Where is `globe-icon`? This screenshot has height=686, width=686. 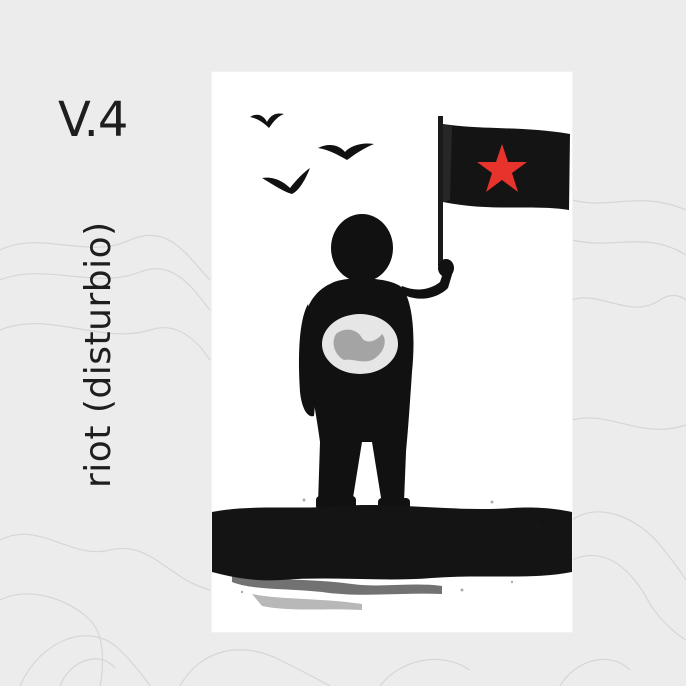
globe-icon is located at coordinates (360, 344).